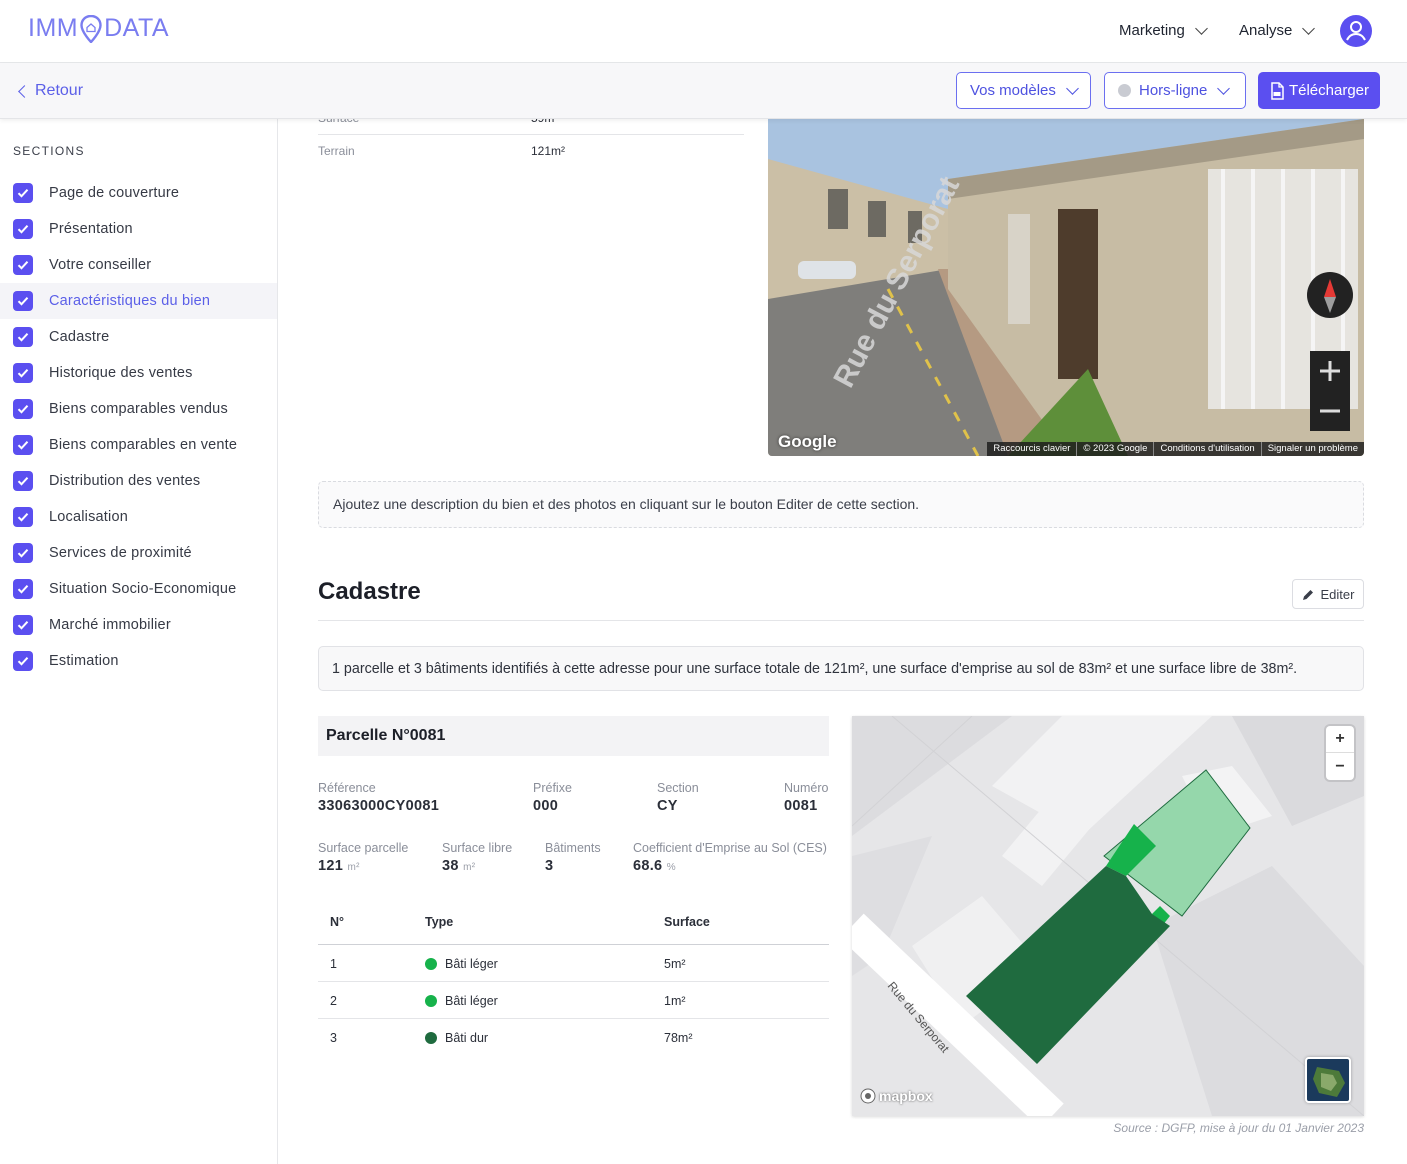 The height and width of the screenshot is (1164, 1407). What do you see at coordinates (91, 229) in the screenshot?
I see `sidebar-item-label: Présentation` at bounding box center [91, 229].